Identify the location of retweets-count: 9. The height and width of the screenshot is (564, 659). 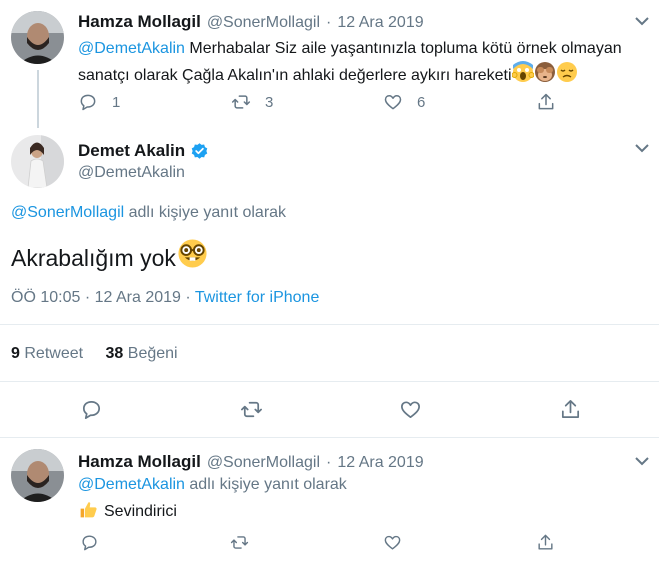
(15, 353).